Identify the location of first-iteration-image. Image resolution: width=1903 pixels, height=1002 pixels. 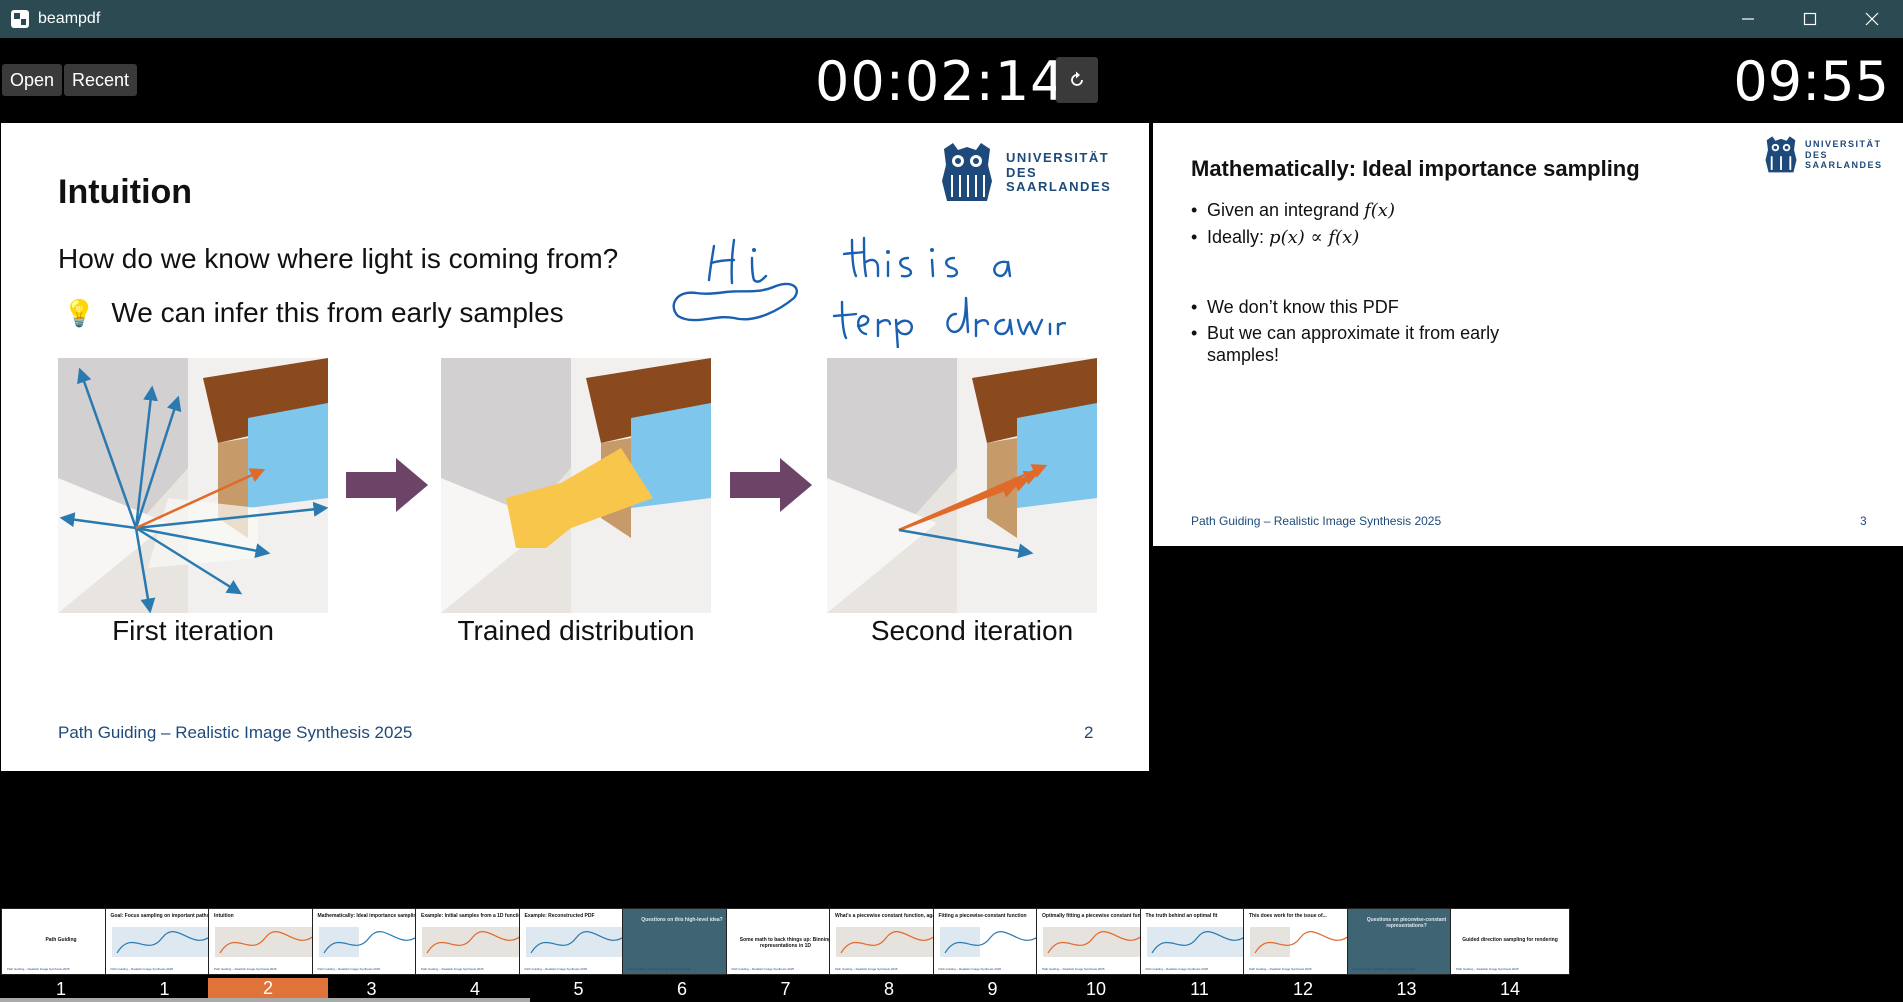
(193, 485).